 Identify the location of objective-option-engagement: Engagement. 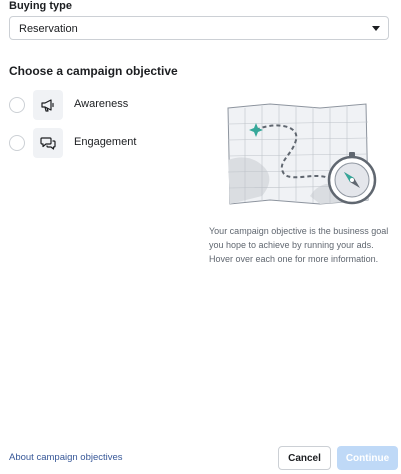
(99, 144).